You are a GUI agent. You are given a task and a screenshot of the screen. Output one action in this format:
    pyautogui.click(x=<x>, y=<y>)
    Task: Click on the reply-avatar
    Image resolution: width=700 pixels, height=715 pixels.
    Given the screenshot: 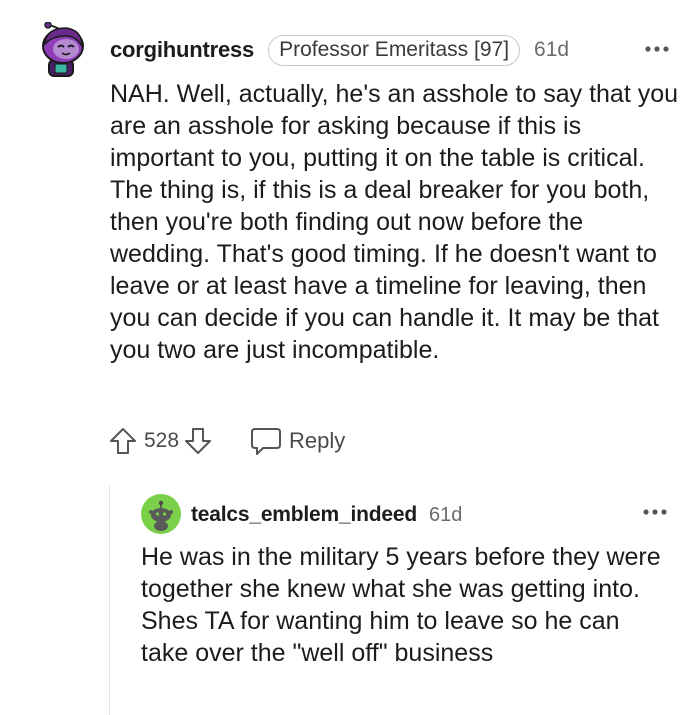 What is the action you would take?
    pyautogui.click(x=161, y=514)
    